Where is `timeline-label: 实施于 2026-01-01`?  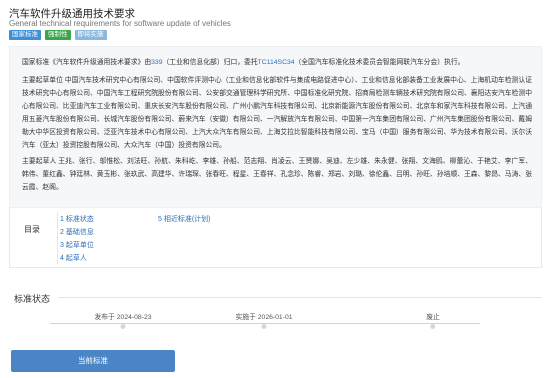 timeline-label: 实施于 2026-01-01 is located at coordinates (264, 317).